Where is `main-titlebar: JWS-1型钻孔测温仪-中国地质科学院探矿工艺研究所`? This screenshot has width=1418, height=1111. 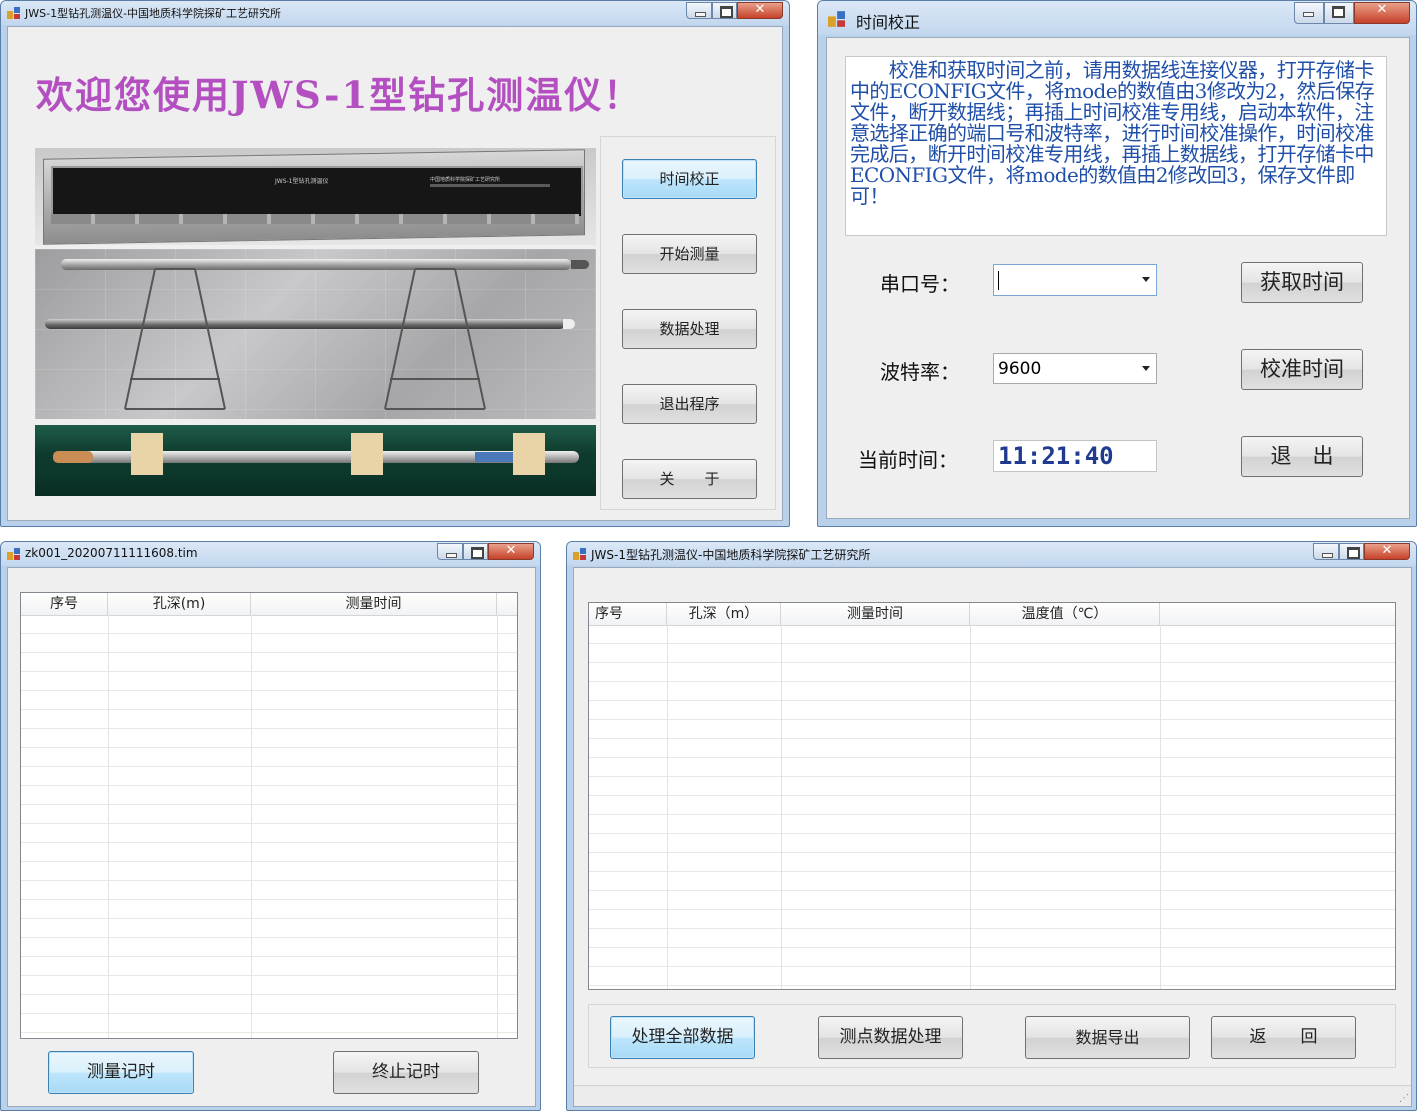 main-titlebar: JWS-1型钻孔测温仪-中国地质科学院探矿工艺研究所 is located at coordinates (395, 13).